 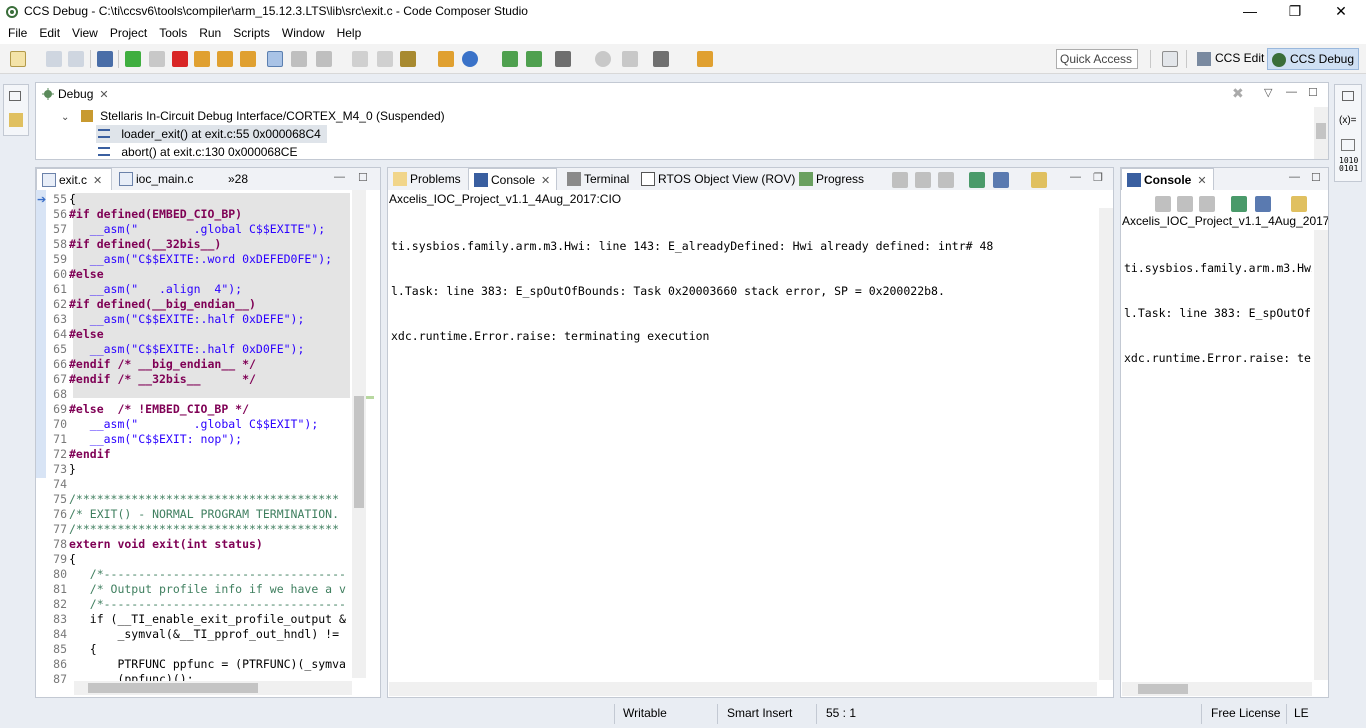 What do you see at coordinates (1167, 179) in the screenshot?
I see `tab-console-right: Console ✕` at bounding box center [1167, 179].